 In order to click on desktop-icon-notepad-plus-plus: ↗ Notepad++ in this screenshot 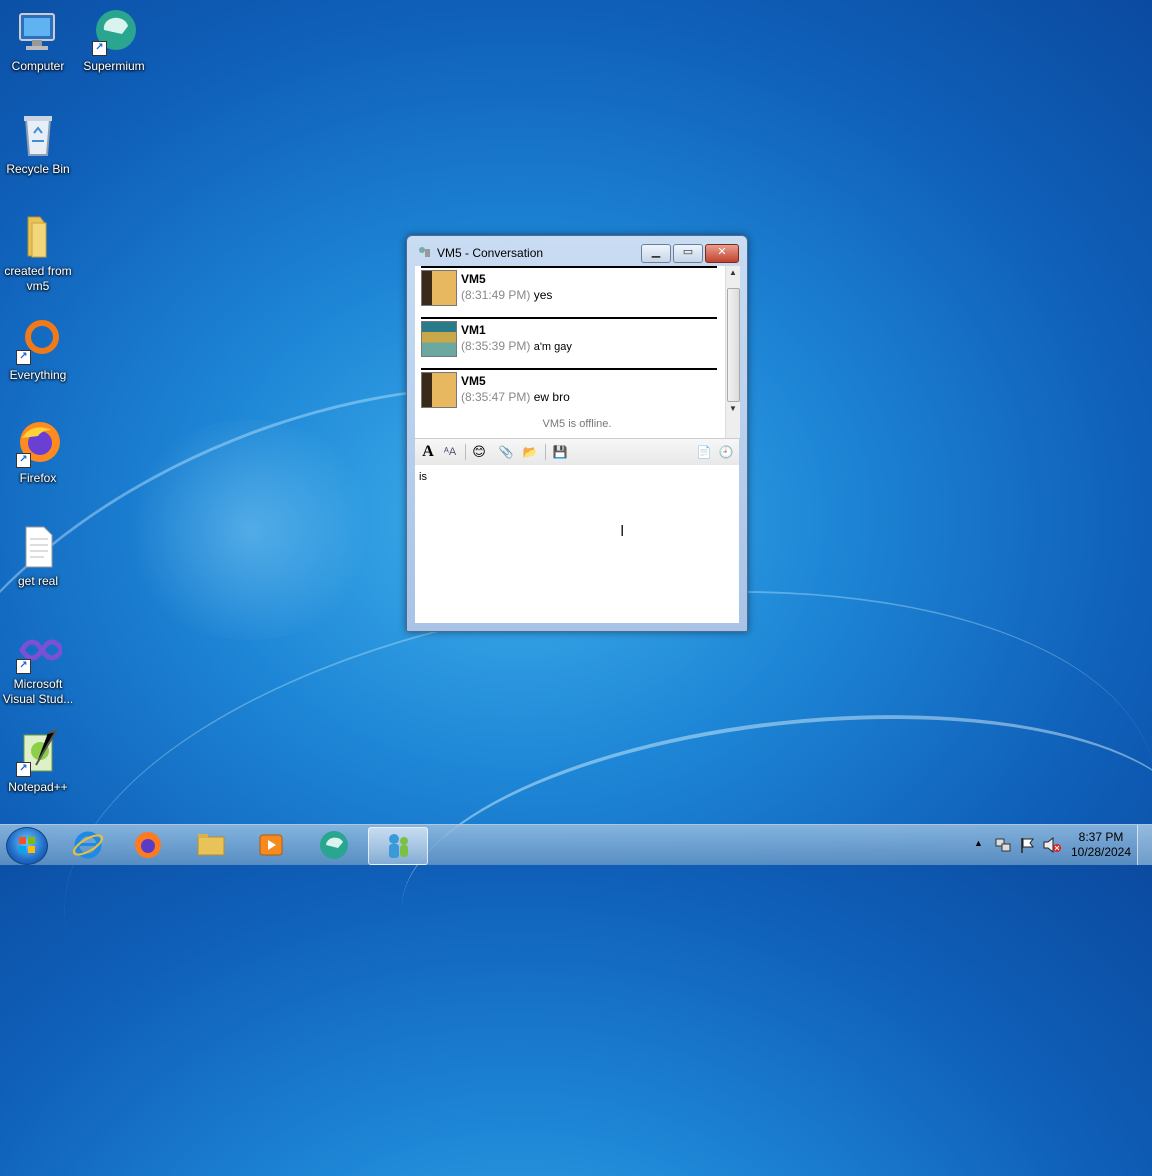, I will do `click(38, 762)`.